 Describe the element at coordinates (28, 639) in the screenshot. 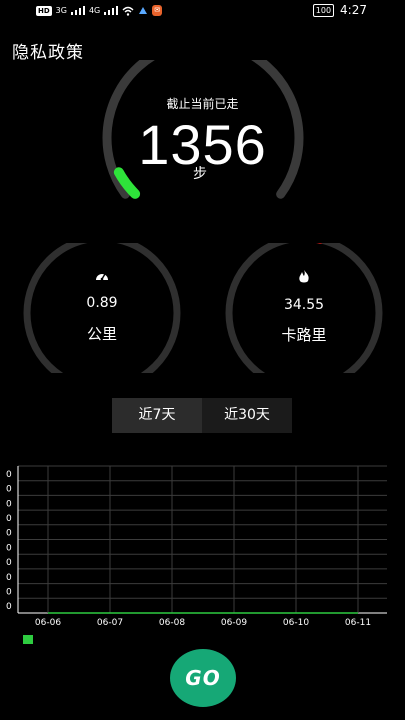

I see `legend-swatch` at that location.